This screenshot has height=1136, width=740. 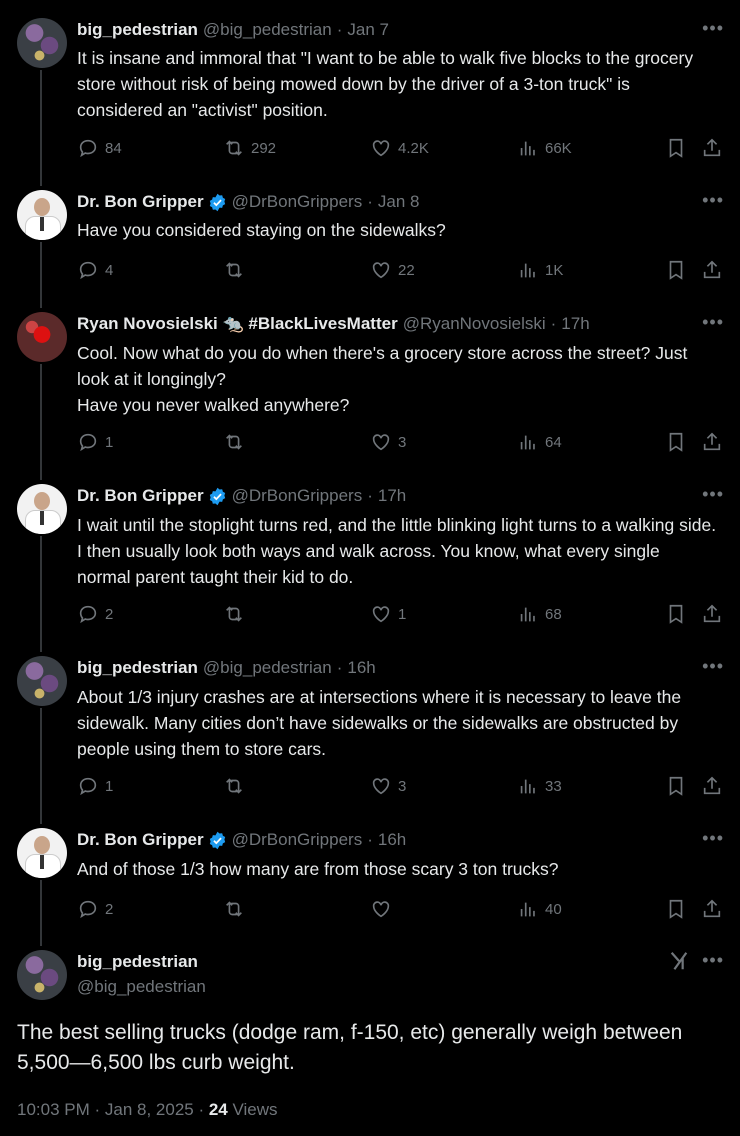 What do you see at coordinates (540, 270) in the screenshot?
I see `views-button: 1K` at bounding box center [540, 270].